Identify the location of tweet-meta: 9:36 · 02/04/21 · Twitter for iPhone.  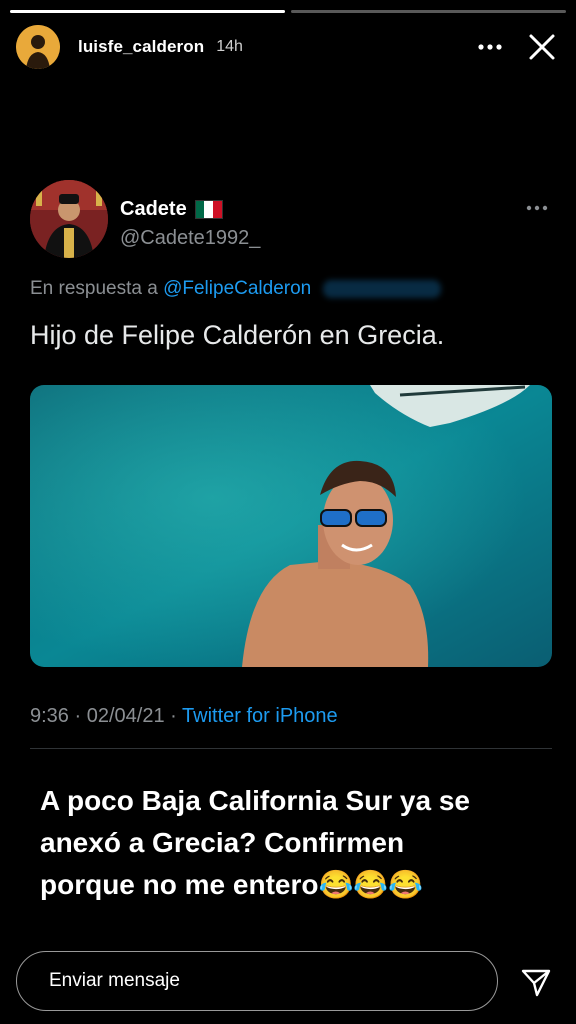
(291, 716).